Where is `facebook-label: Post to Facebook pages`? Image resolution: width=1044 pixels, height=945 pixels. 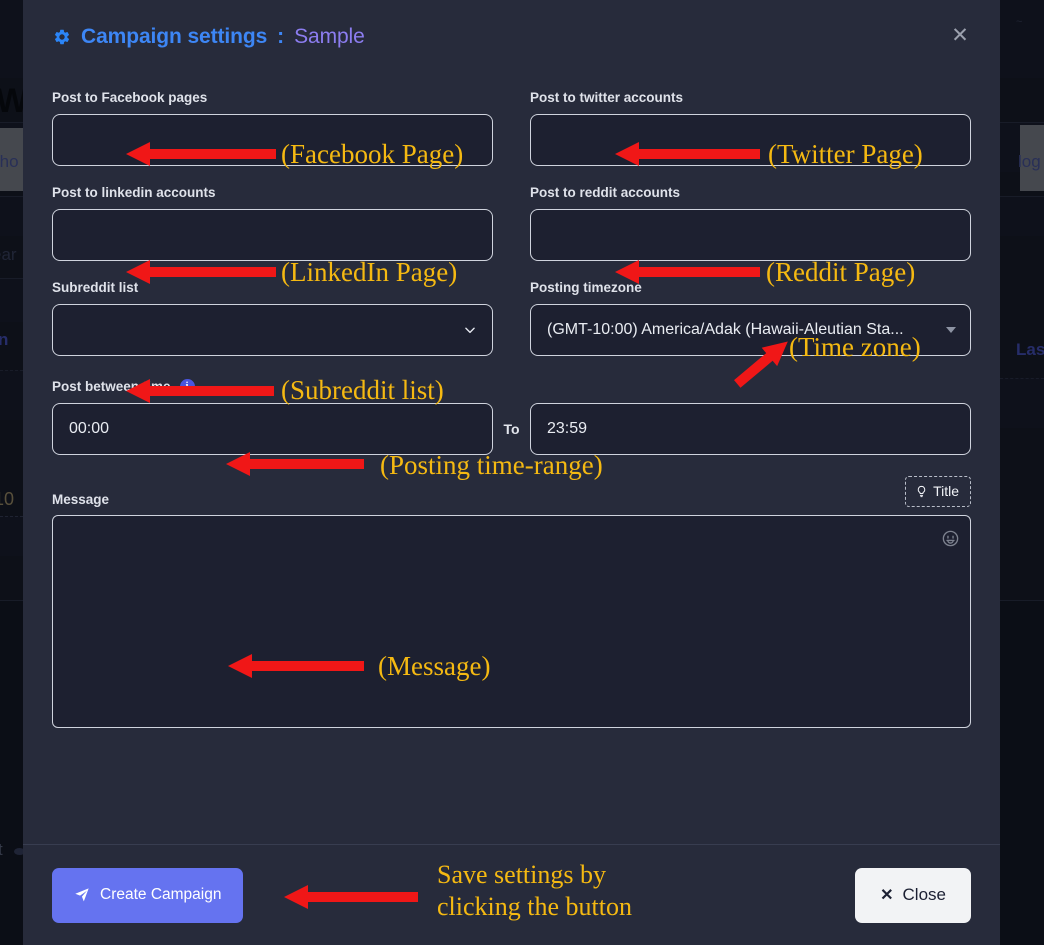
facebook-label: Post to Facebook pages is located at coordinates (130, 97).